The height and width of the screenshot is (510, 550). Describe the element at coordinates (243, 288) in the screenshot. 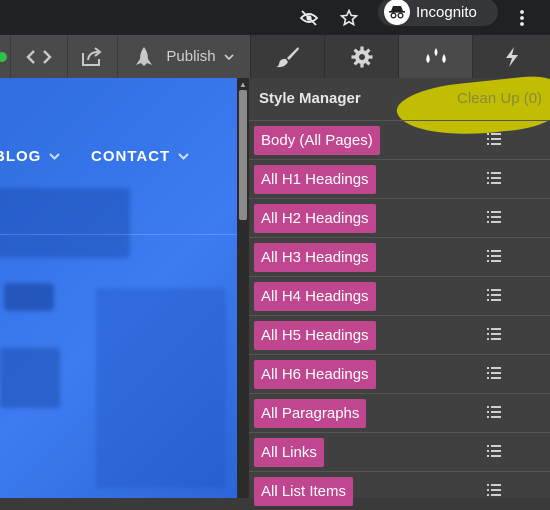

I see `canvas-scrollbar: ▲` at that location.